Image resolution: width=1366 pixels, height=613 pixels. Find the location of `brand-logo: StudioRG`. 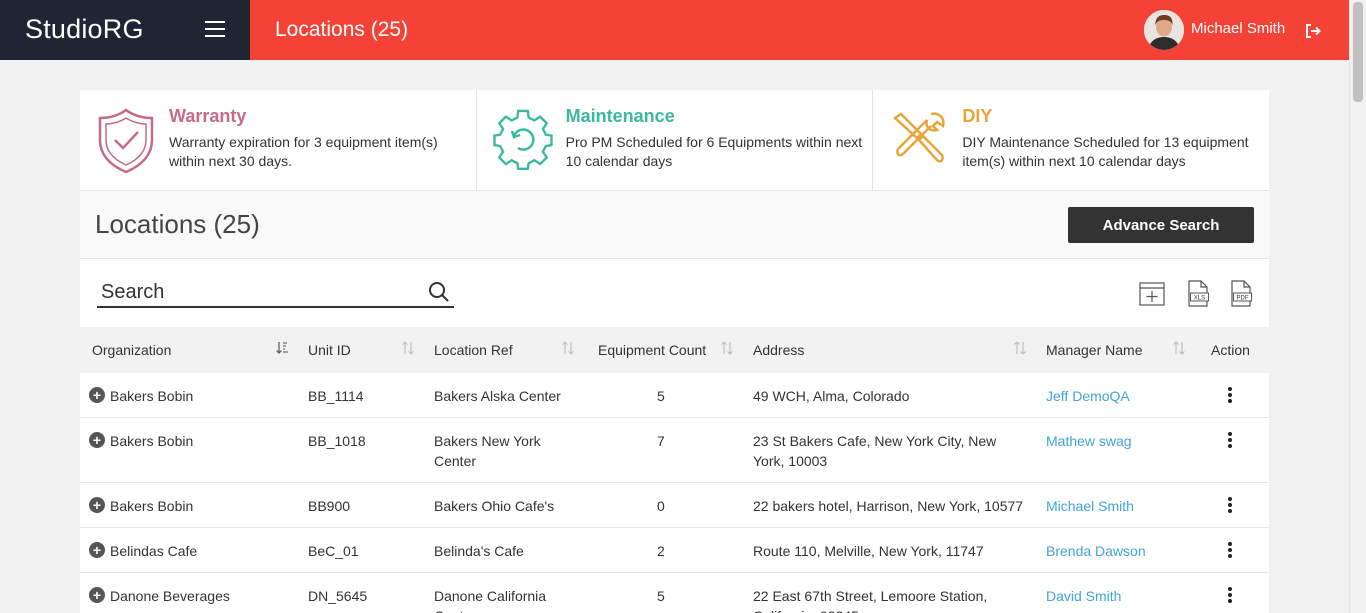

brand-logo: StudioRG is located at coordinates (84, 29).